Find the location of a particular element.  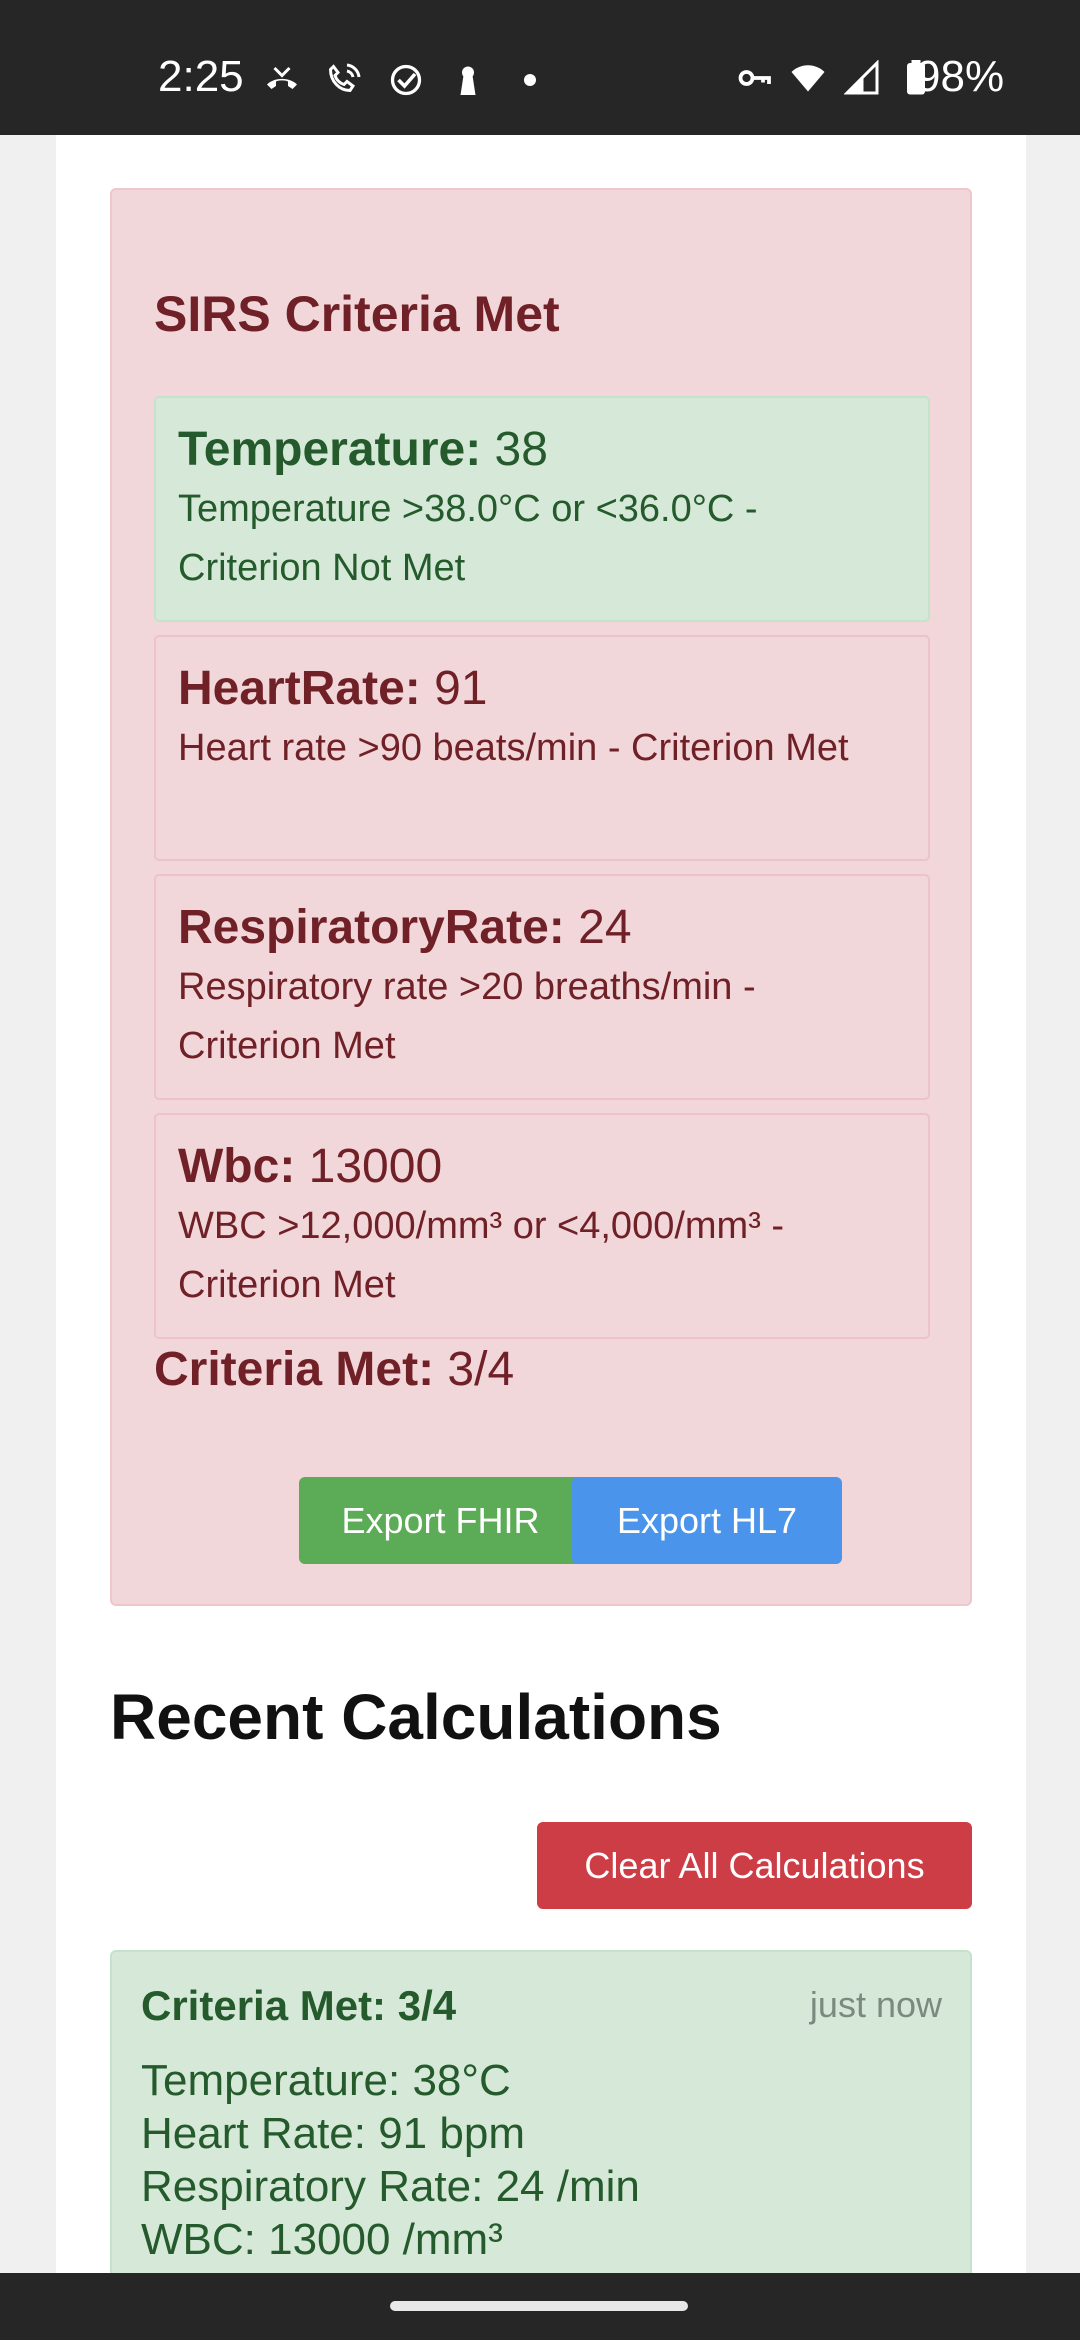

export-fhir-button: Export FHIR is located at coordinates (440, 1520).